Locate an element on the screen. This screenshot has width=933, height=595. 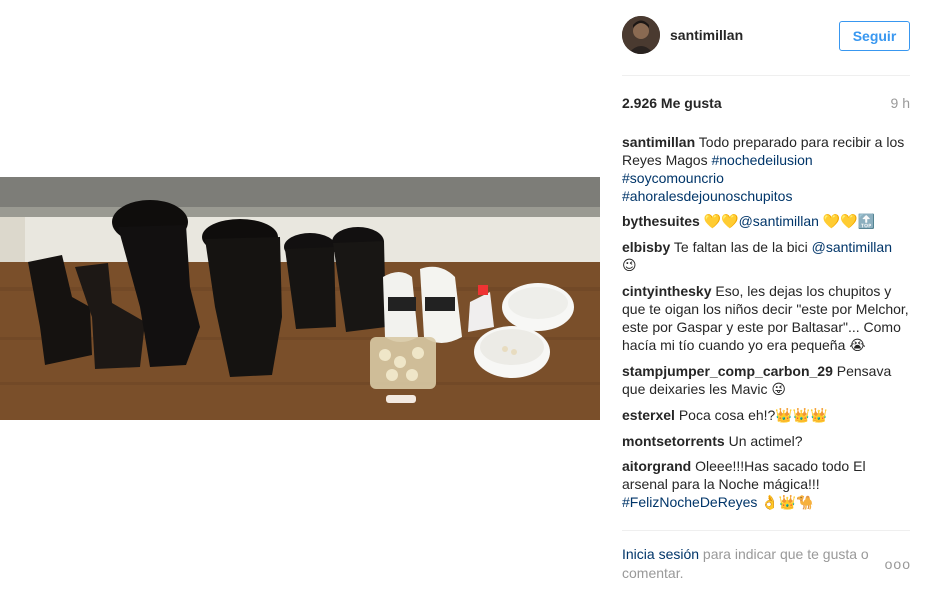
comment: esterxel Poca cosa eh!?👑👑👑 is located at coordinates (767, 415).